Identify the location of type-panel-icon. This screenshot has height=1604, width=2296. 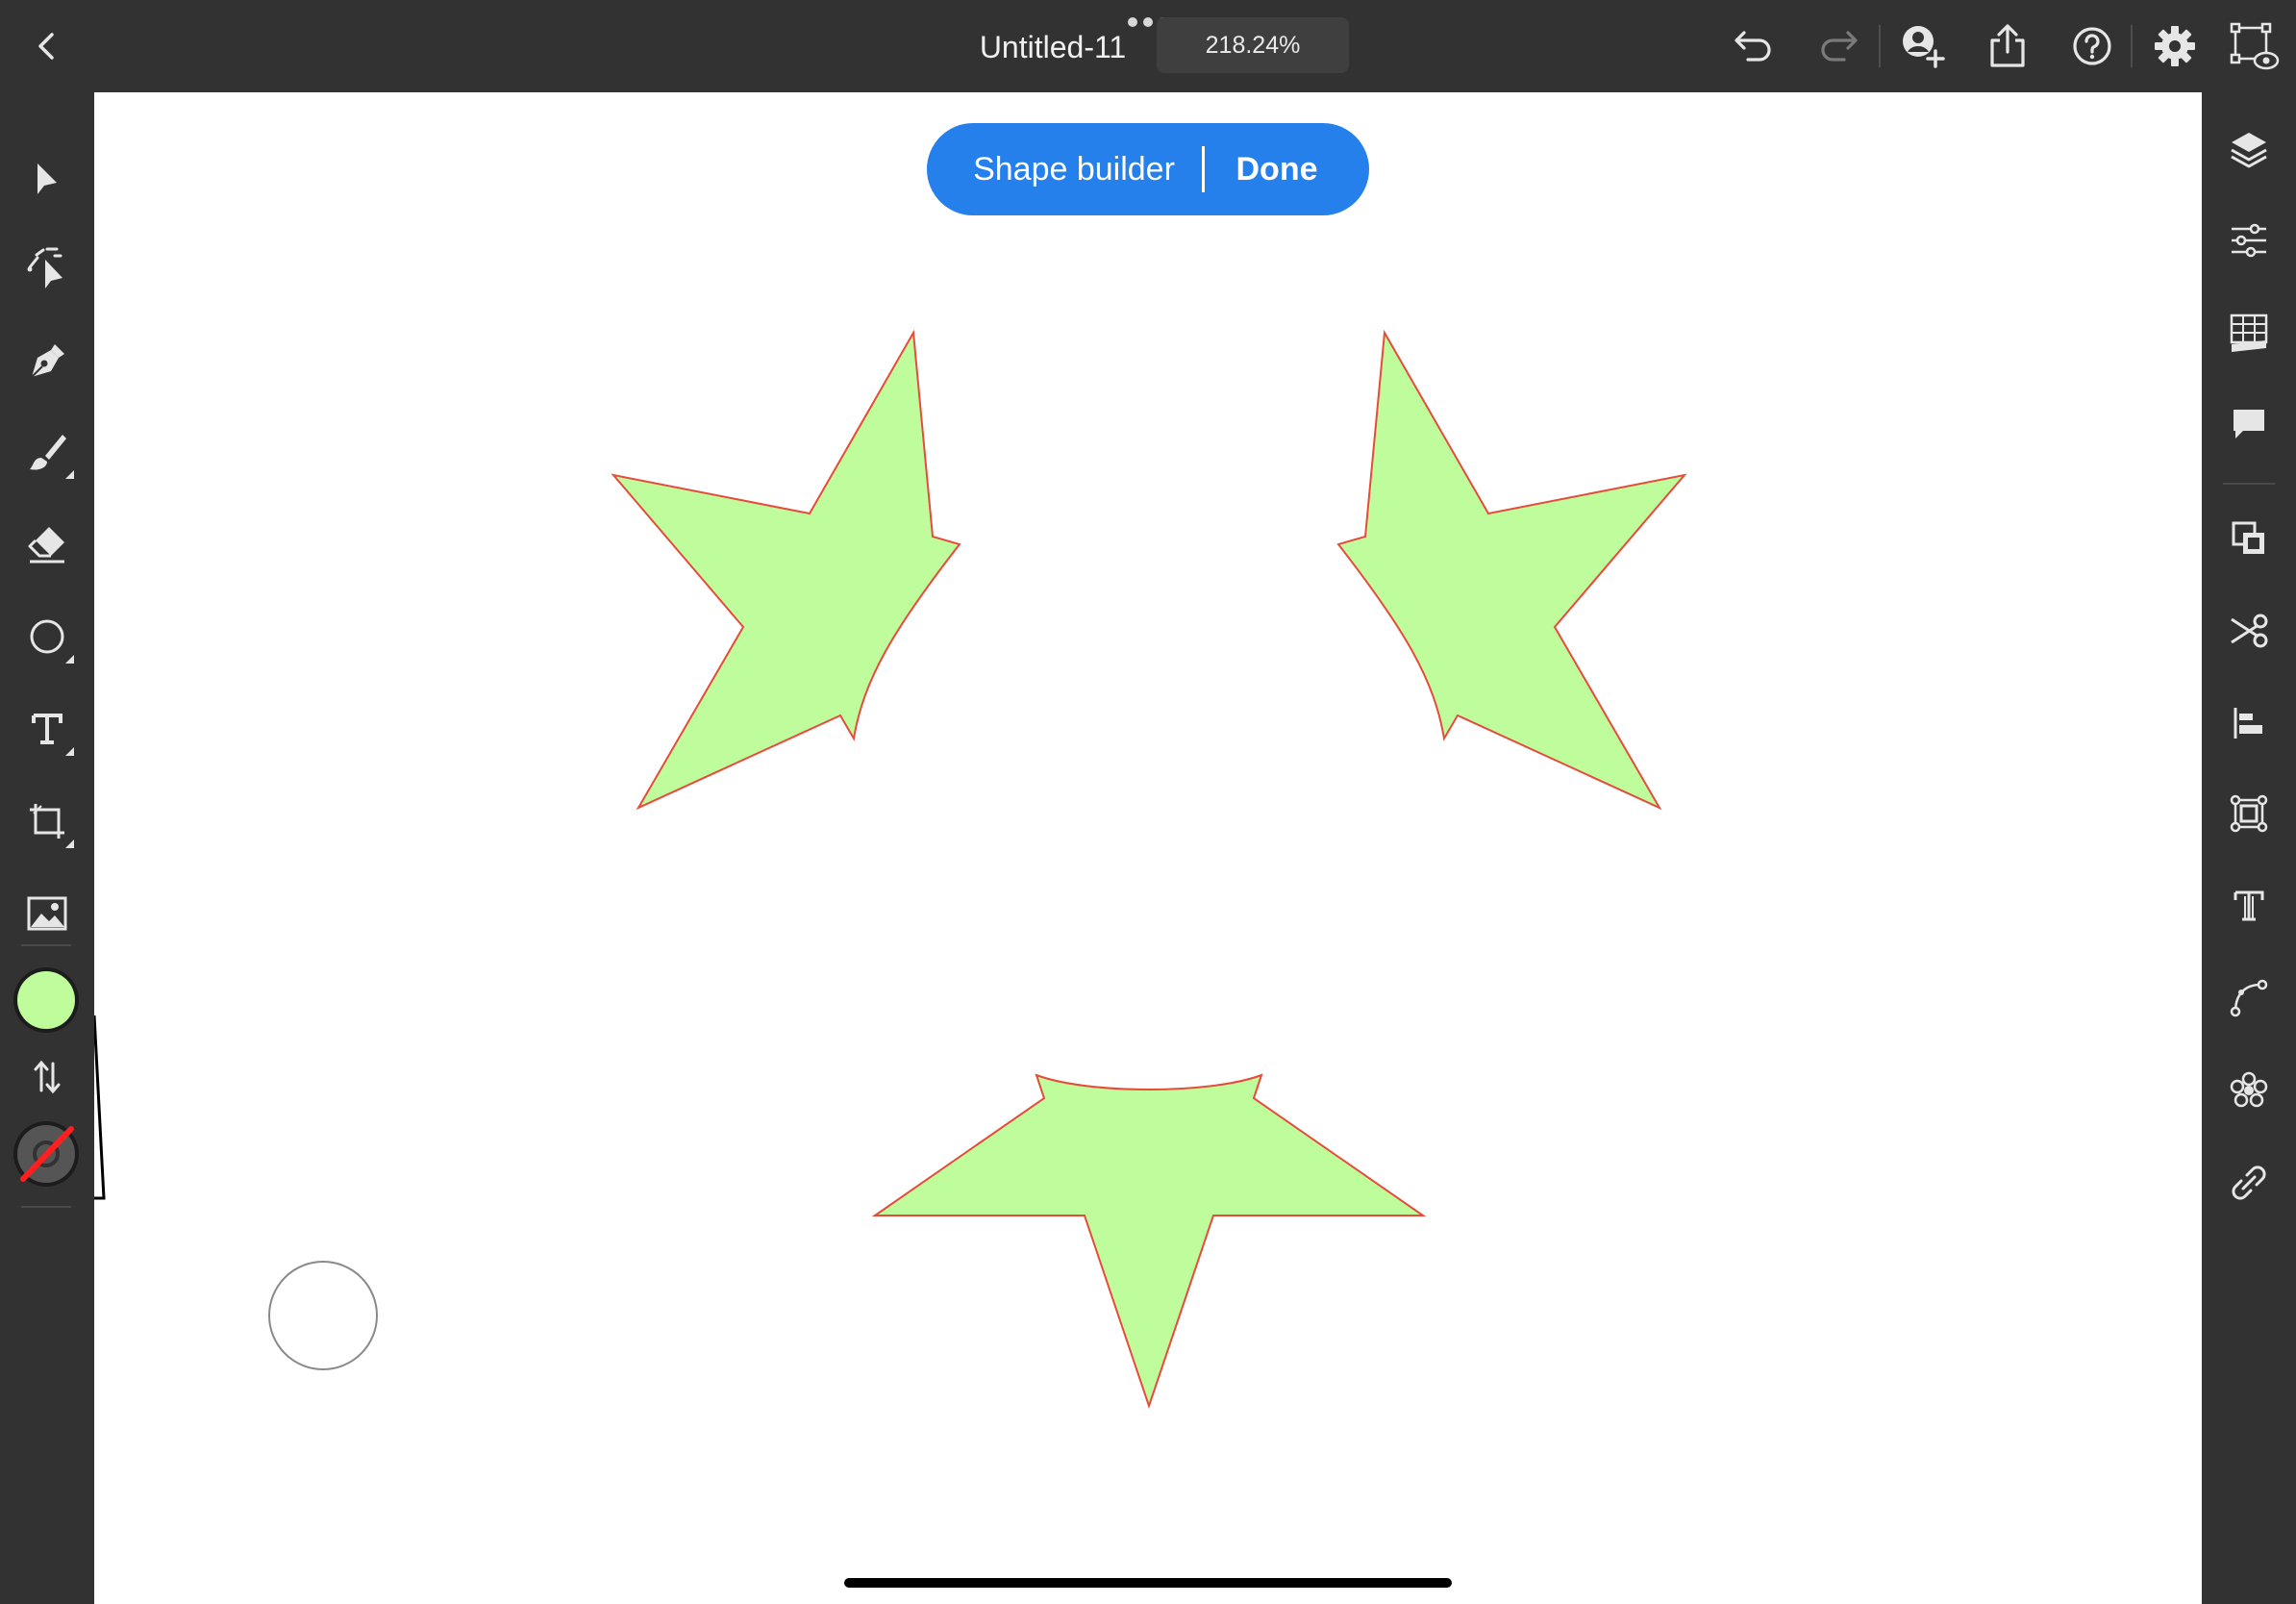
(2249, 906).